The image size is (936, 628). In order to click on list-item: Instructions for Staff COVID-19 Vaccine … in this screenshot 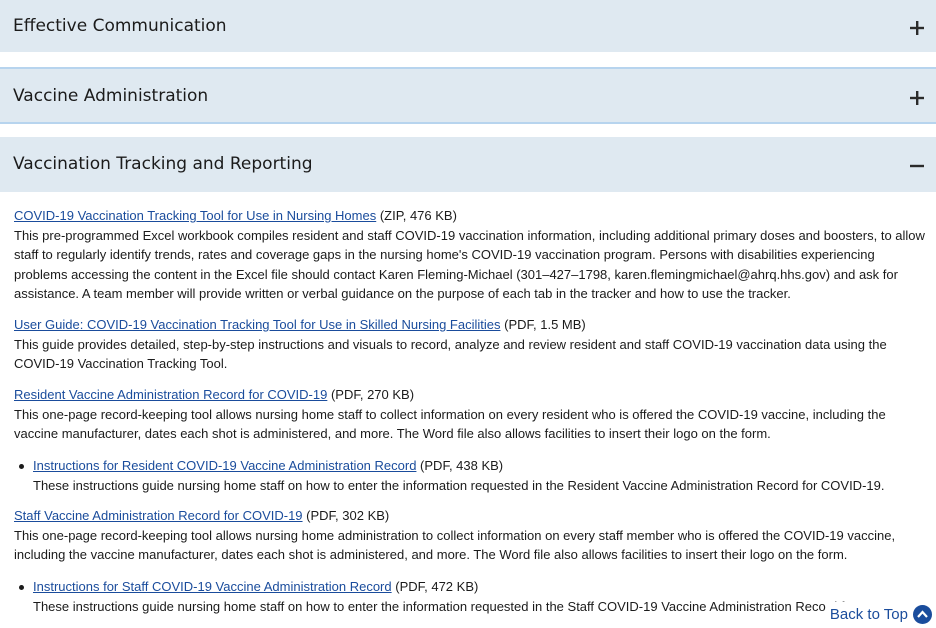, I will do `click(478, 596)`.